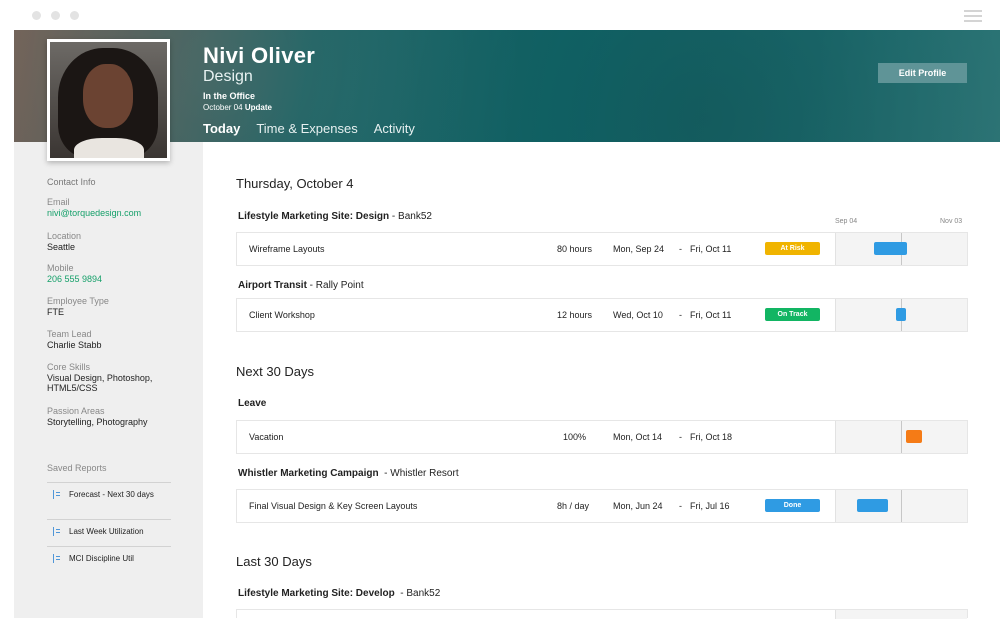  What do you see at coordinates (639, 249) in the screenshot?
I see `task-start: Mon, Sep 24` at bounding box center [639, 249].